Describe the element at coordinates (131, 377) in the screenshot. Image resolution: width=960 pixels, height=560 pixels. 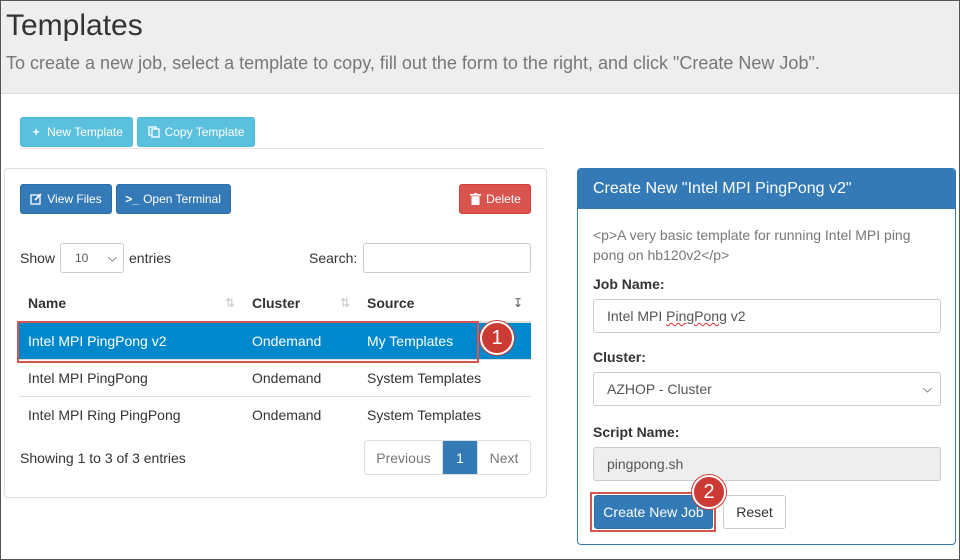
I see `cell-name: Intel MPI PingPong` at that location.